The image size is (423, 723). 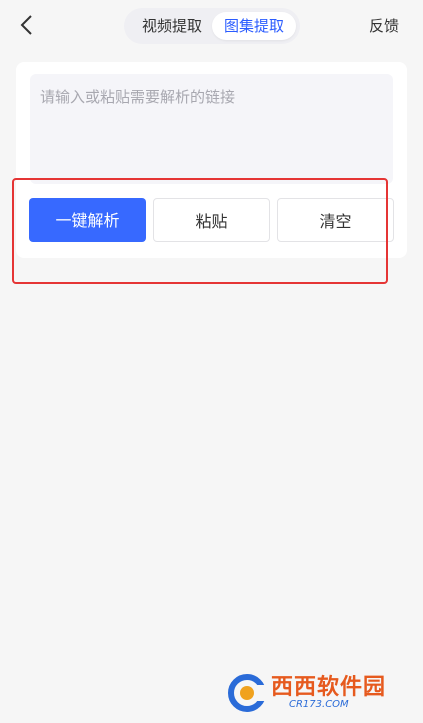 I want to click on watermark-logo-icon, so click(x=247, y=693).